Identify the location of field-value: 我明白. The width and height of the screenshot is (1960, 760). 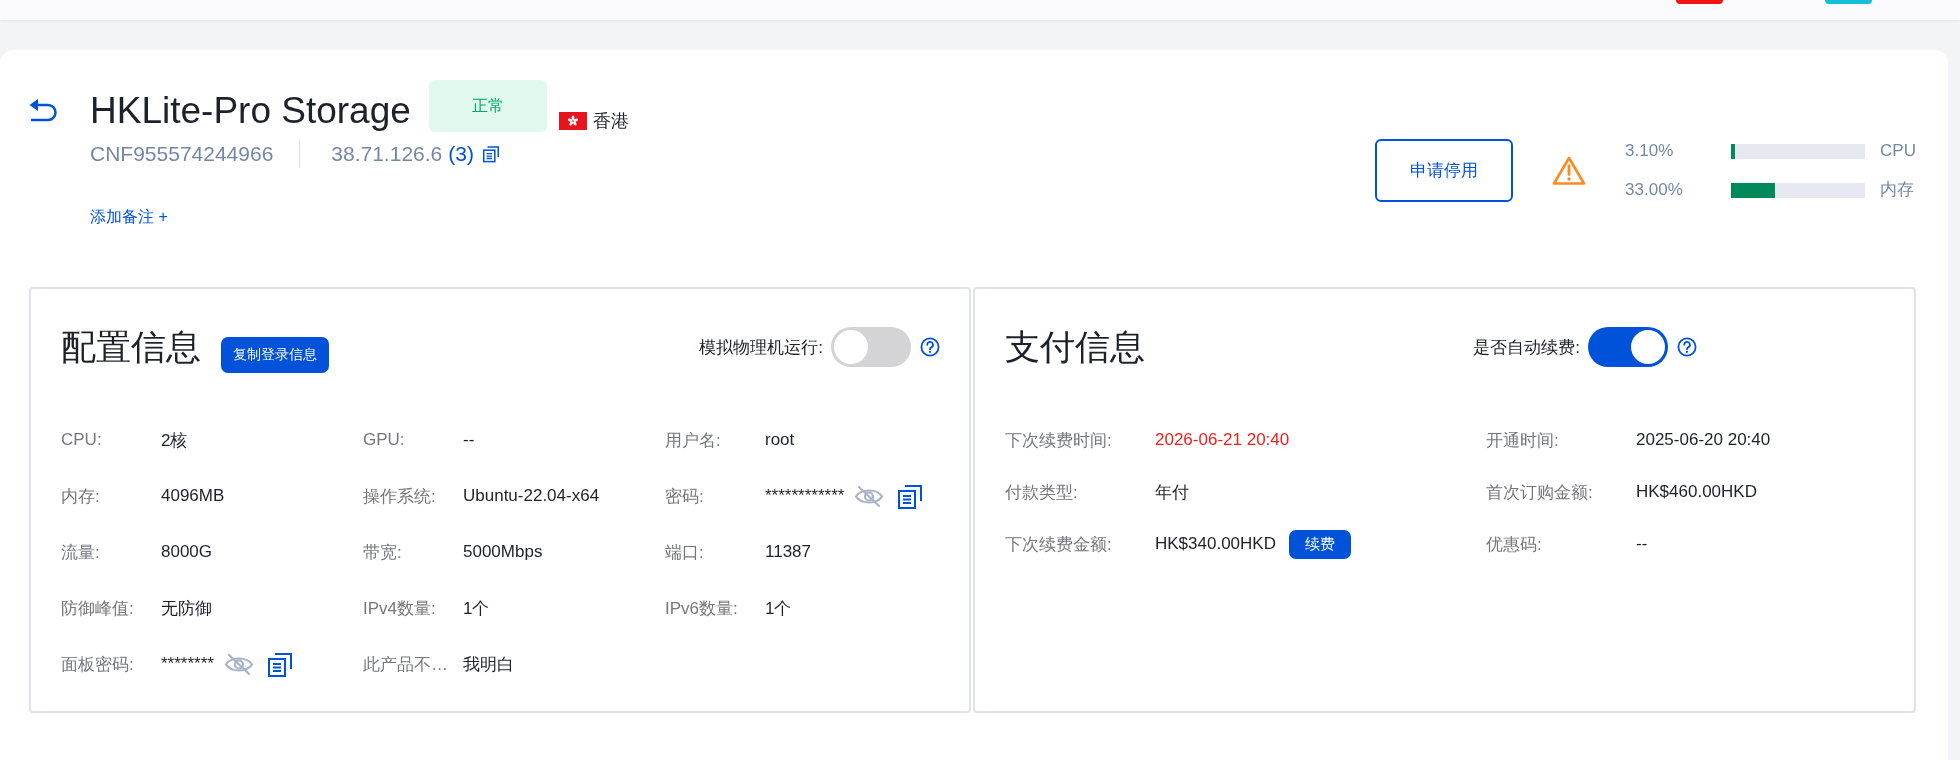
(488, 664).